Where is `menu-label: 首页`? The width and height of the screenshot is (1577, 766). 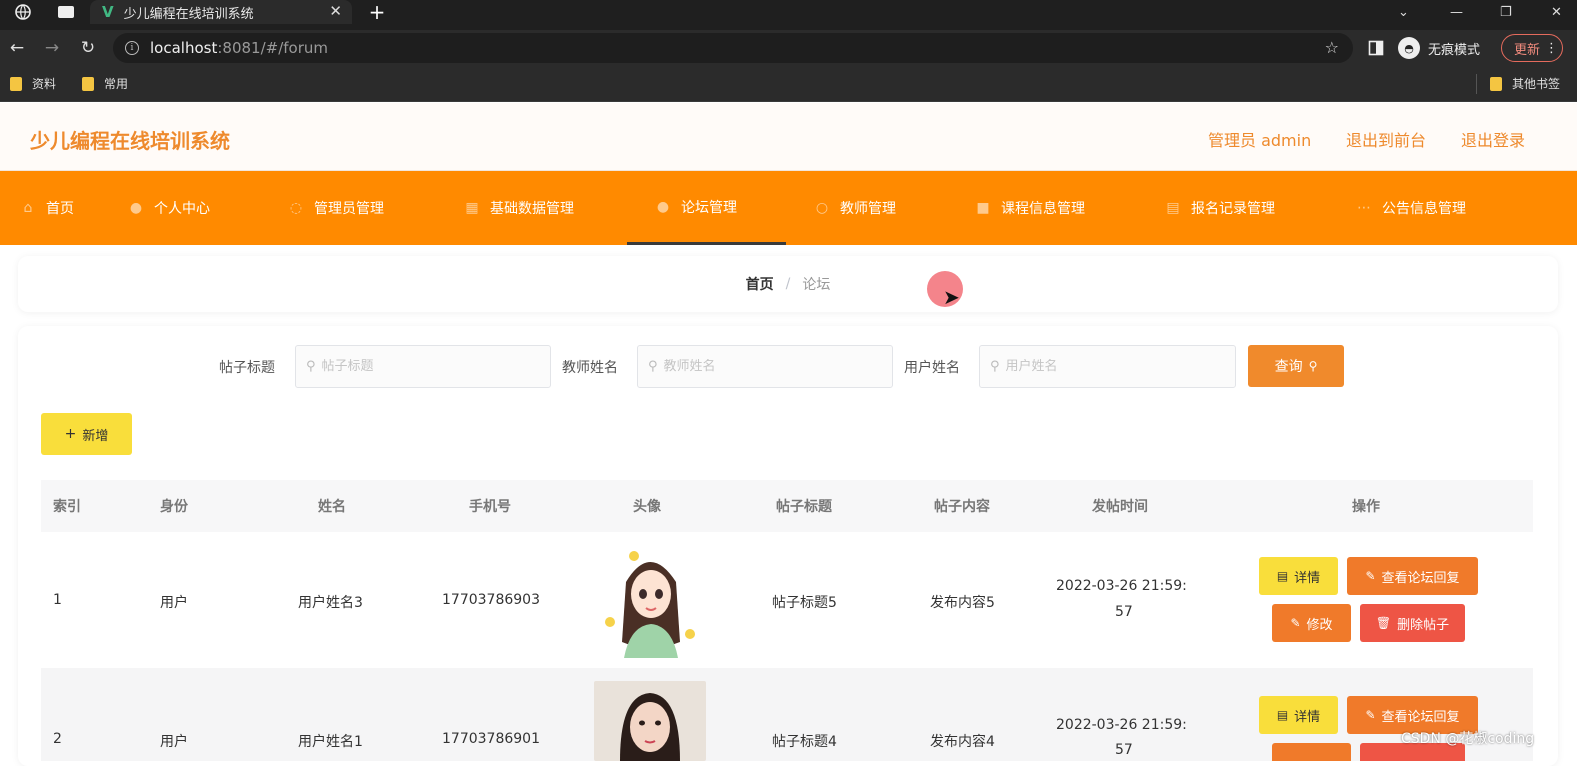 menu-label: 首页 is located at coordinates (60, 209).